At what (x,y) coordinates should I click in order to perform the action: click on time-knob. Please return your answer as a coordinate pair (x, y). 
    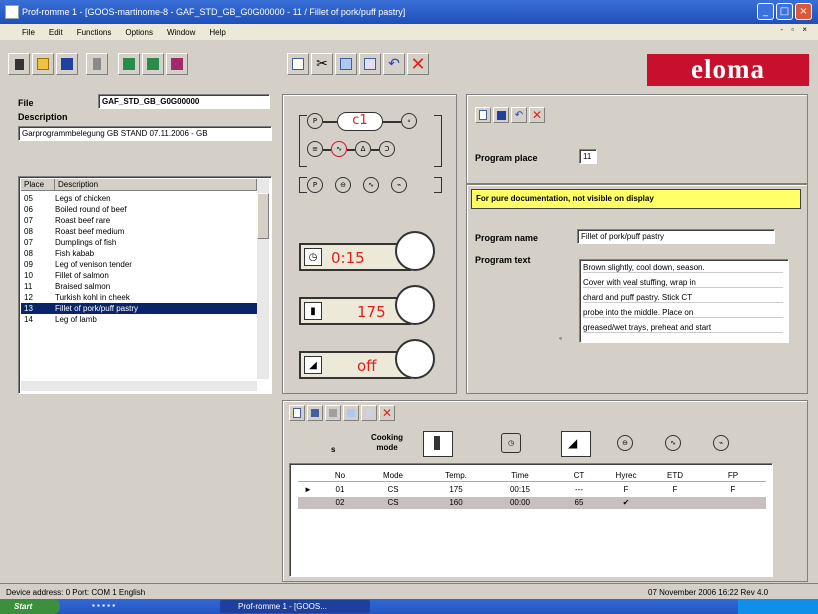
    Looking at the image, I should click on (415, 251).